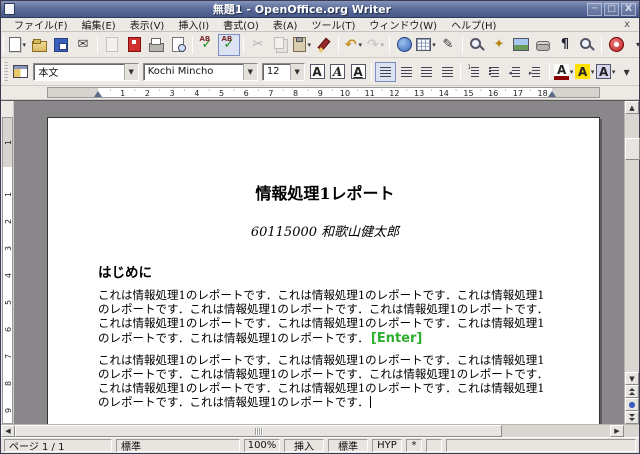  What do you see at coordinates (426, 45) in the screenshot?
I see `insert-table-button: ▾` at bounding box center [426, 45].